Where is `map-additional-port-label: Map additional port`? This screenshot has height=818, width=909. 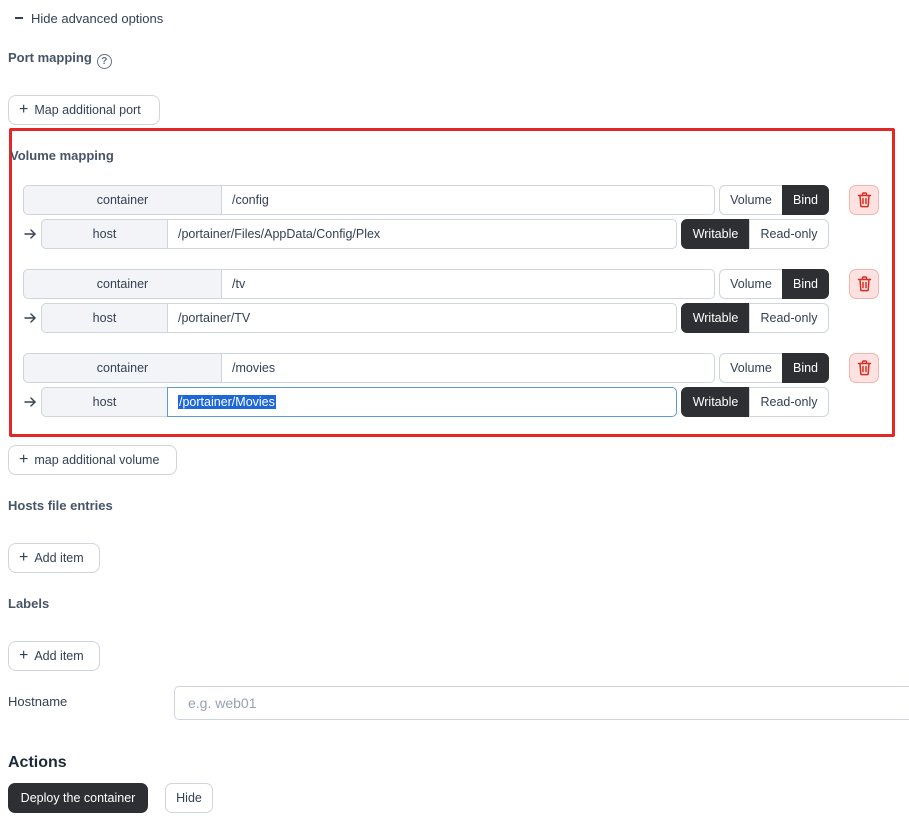 map-additional-port-label: Map additional port is located at coordinates (87, 110).